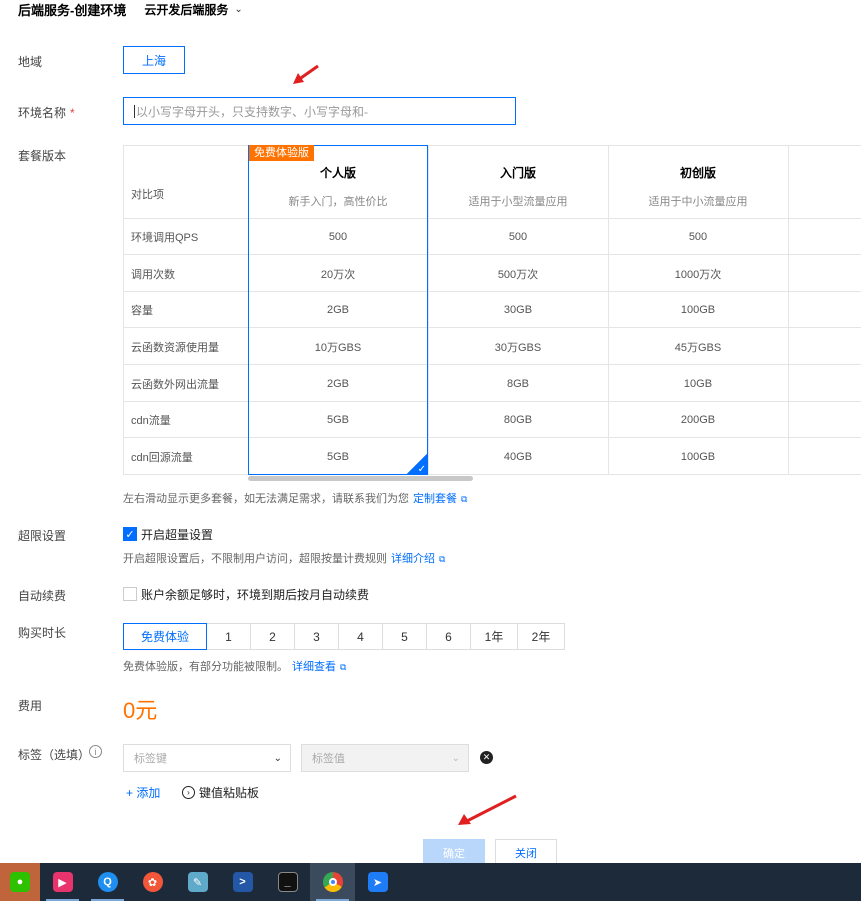 The image size is (861, 901). I want to click on selected-check-icon: ✓, so click(417, 464).